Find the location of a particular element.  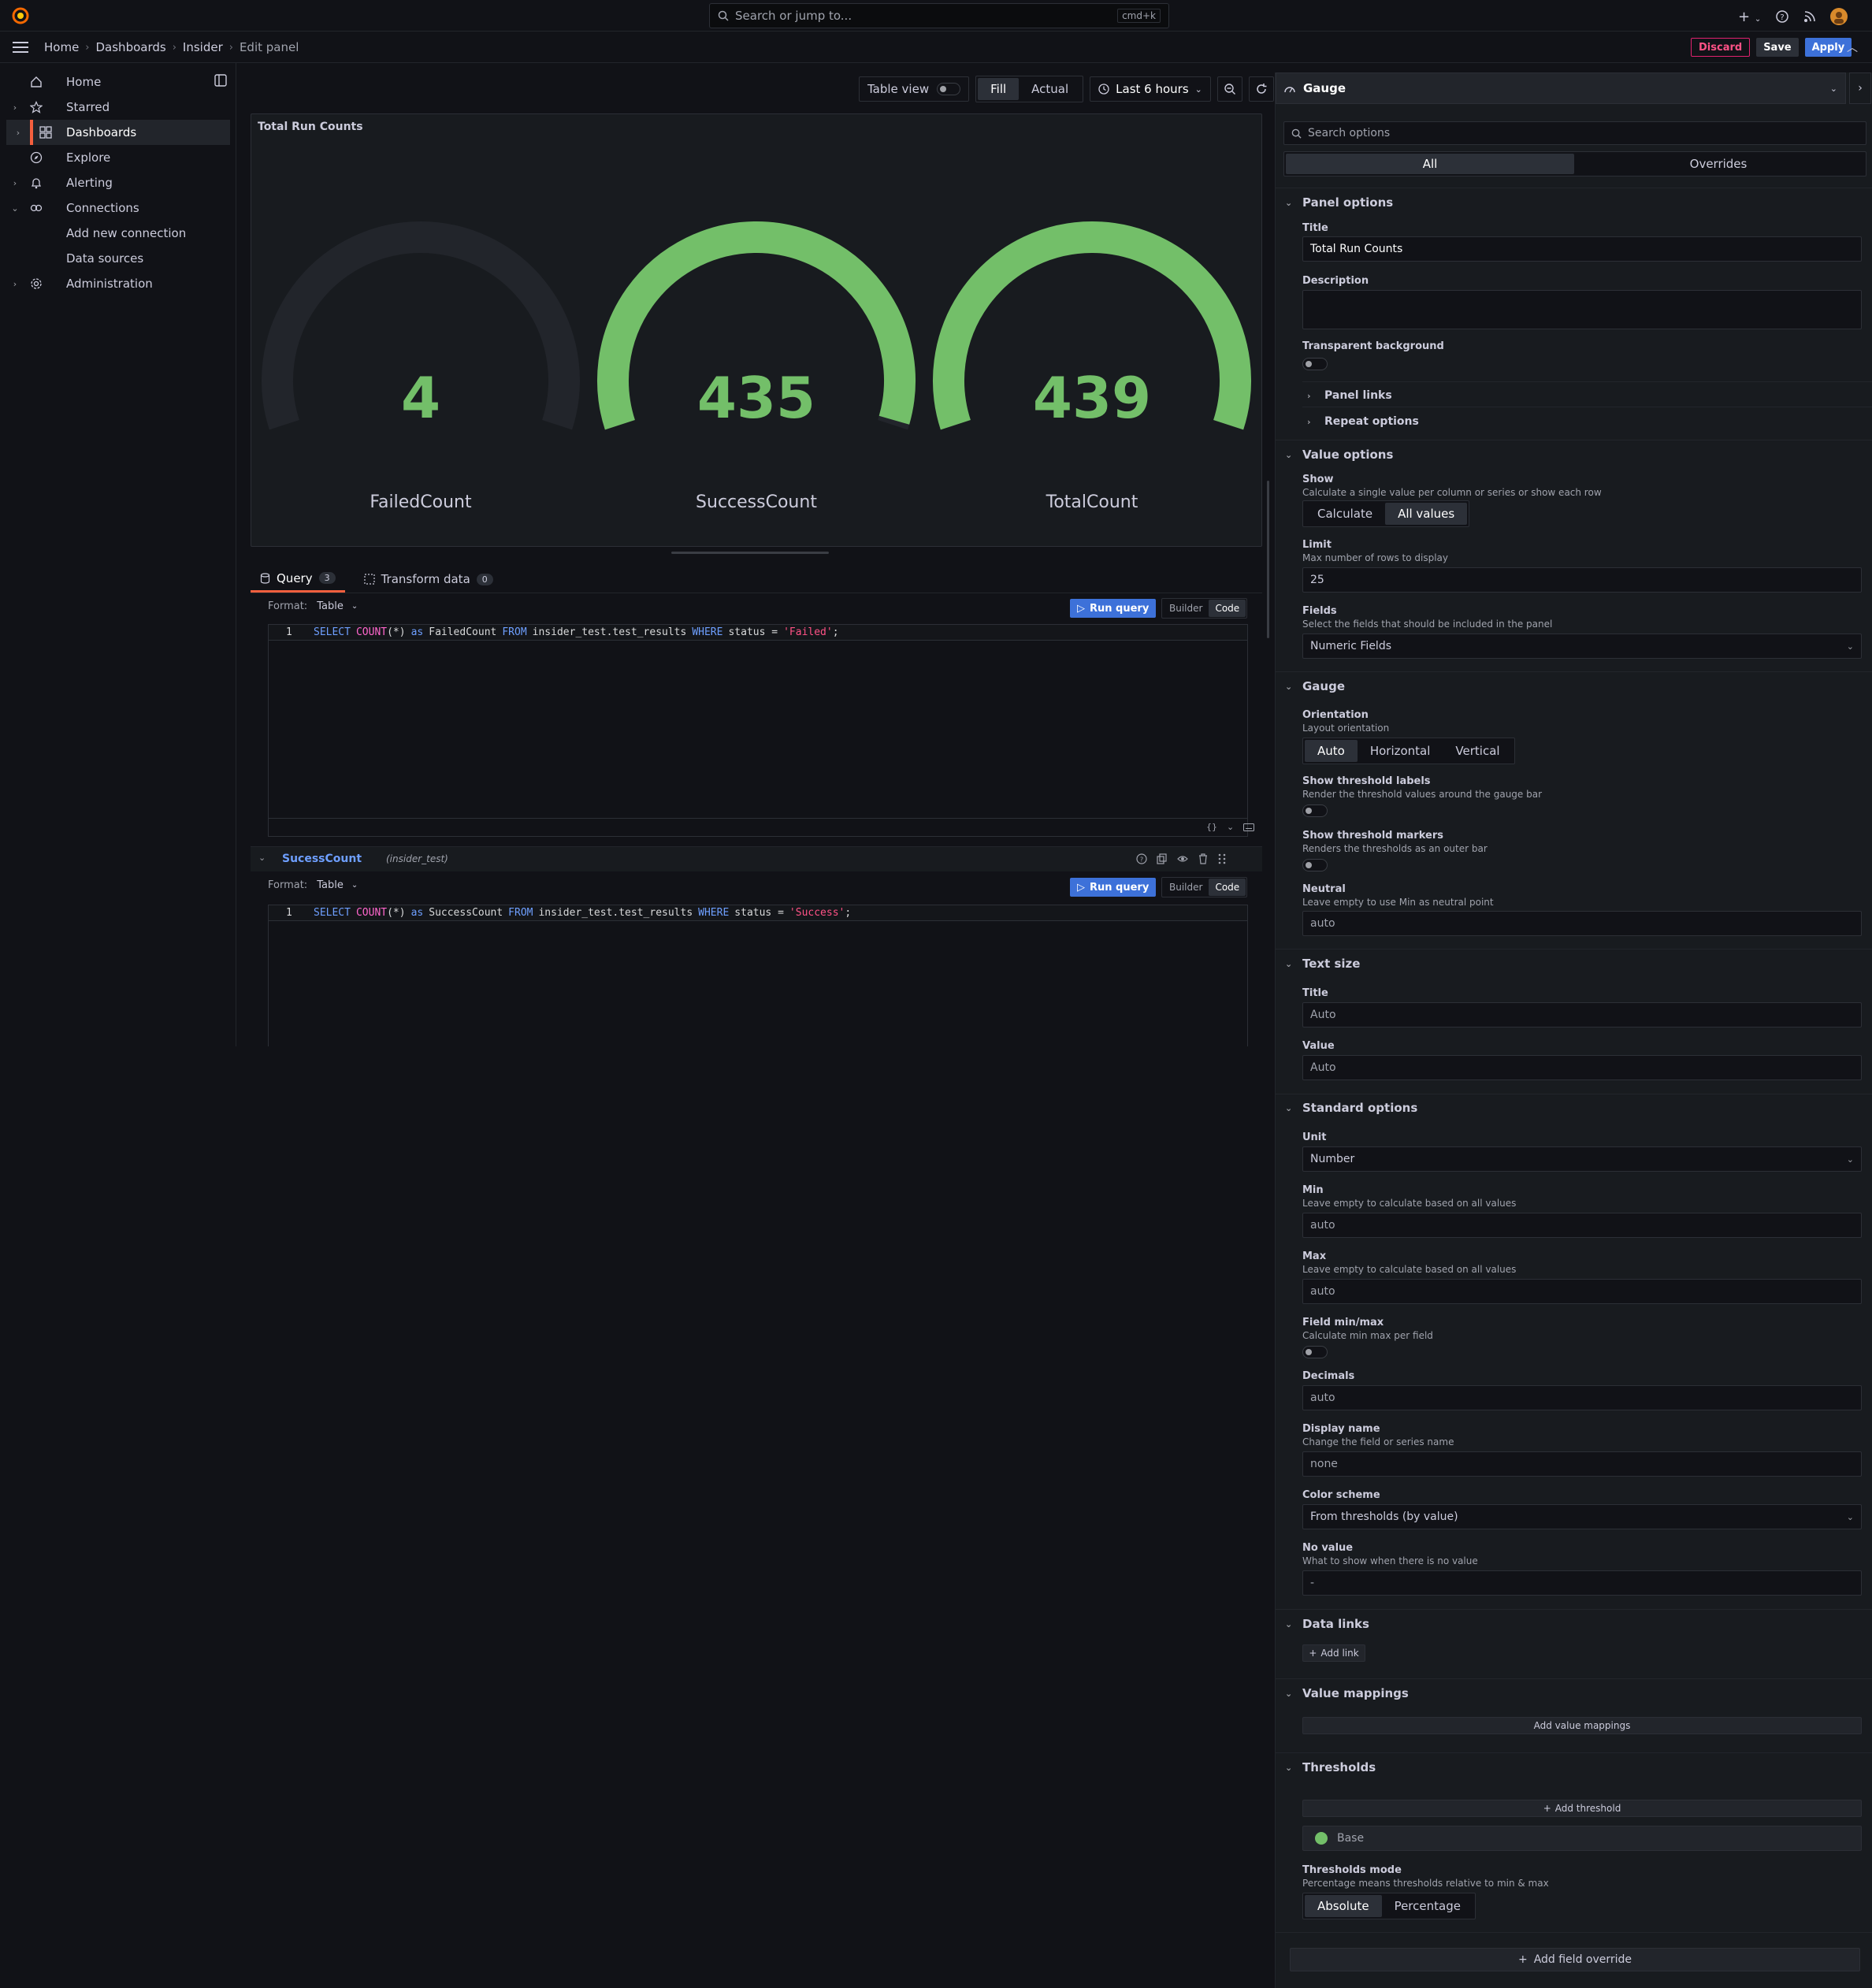

rss-icon is located at coordinates (1809, 16).